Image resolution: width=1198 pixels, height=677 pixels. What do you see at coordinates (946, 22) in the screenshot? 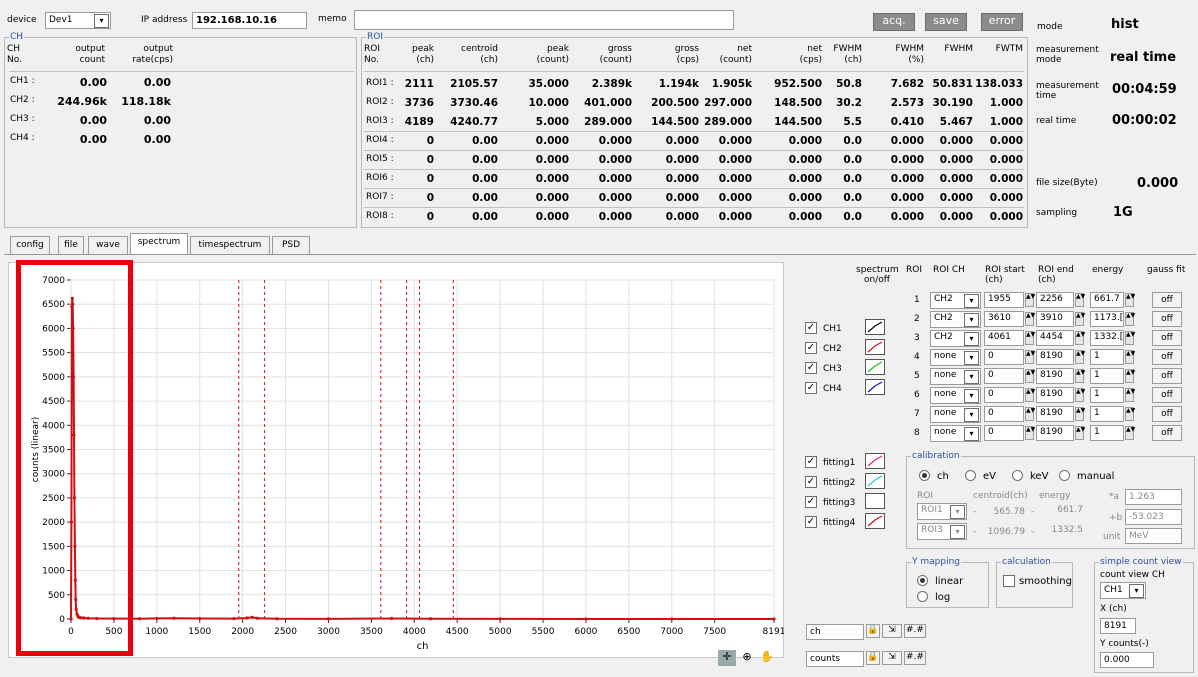
I see `save-button: save` at bounding box center [946, 22].